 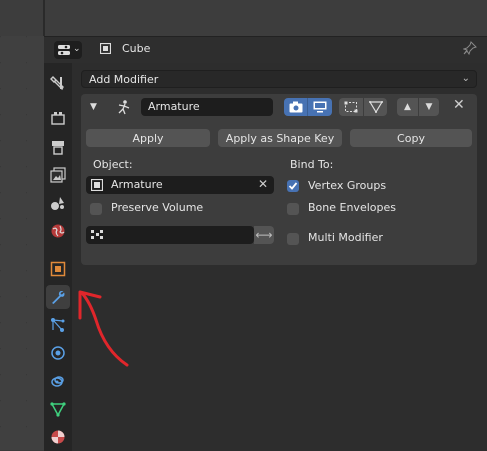 I want to click on view-layer-icon, so click(x=58, y=175).